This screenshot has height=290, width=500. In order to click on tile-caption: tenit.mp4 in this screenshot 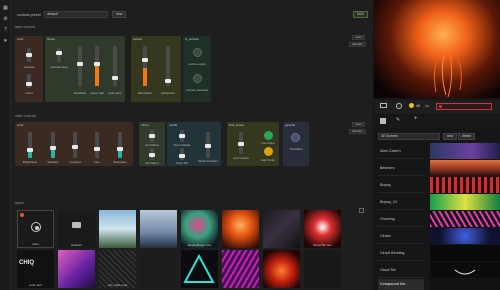, I will do `click(35, 285)`.